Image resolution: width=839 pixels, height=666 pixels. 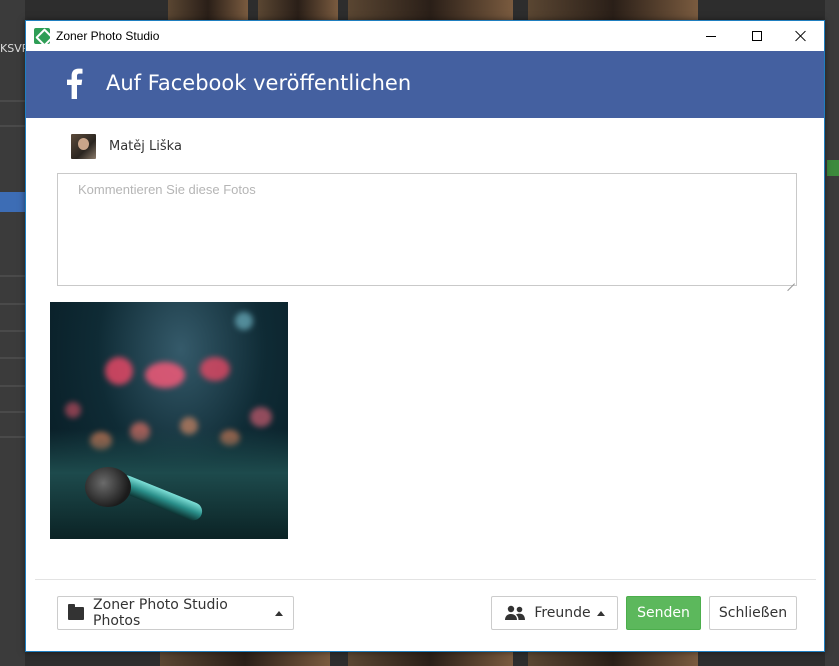 I want to click on album-select-button: Zoner Photo Studio Photos, so click(x=175, y=613).